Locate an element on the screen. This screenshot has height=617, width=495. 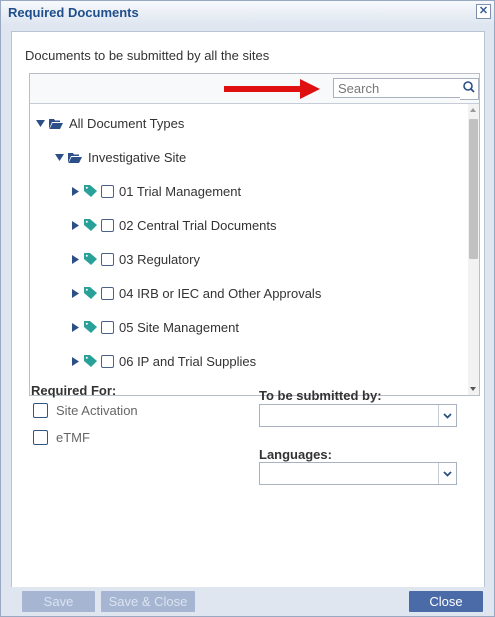
tree-item: 01 Trial Management is located at coordinates (155, 191).